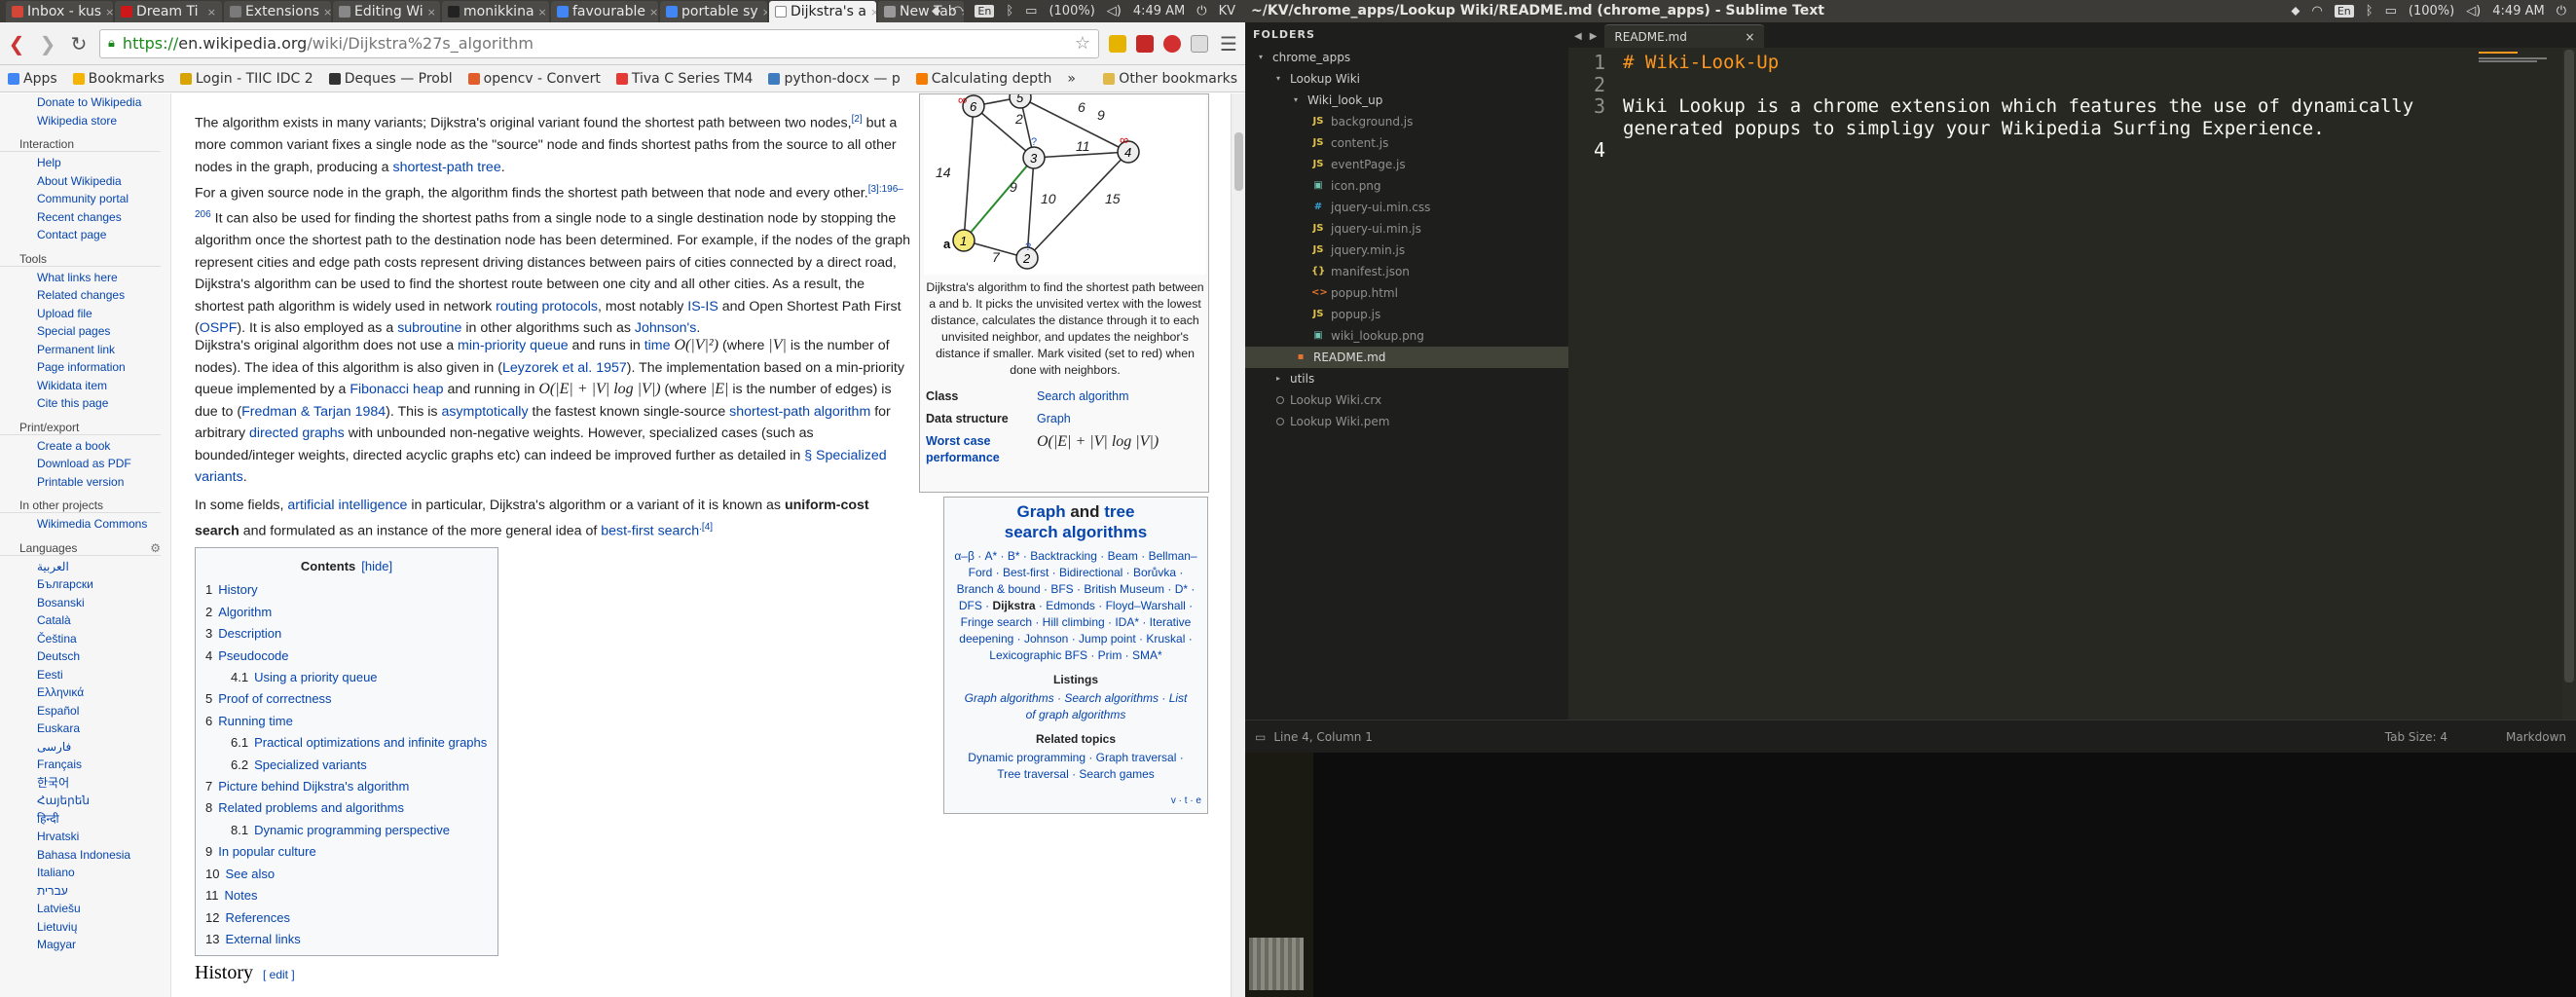 The width and height of the screenshot is (2576, 997). I want to click on bookmark-item: Bookmarks, so click(118, 79).